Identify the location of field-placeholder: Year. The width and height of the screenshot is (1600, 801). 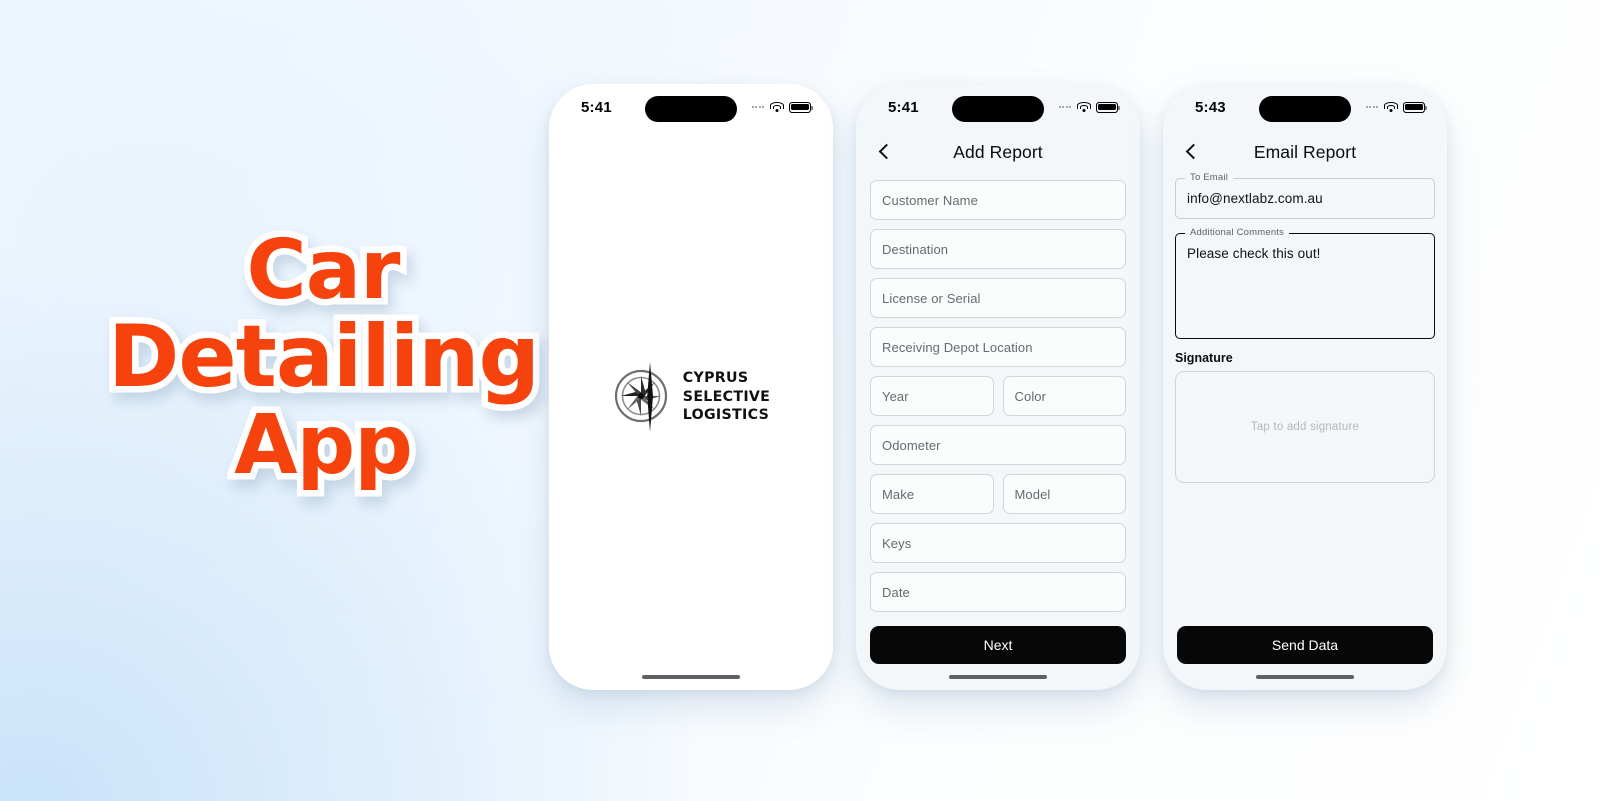
(895, 396).